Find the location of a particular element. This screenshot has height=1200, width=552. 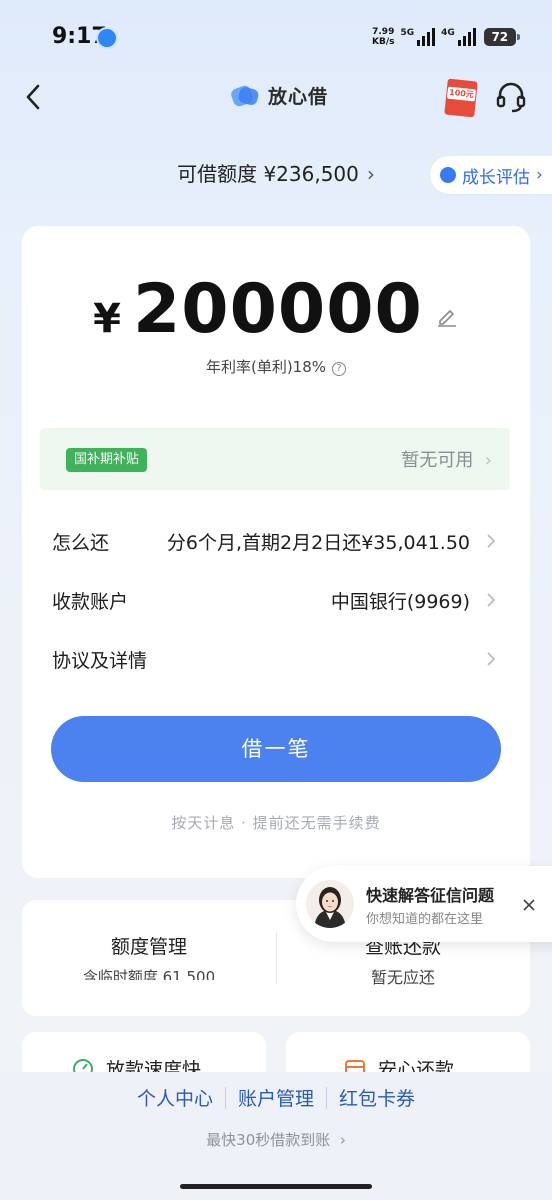

amount-row: ¥ 200000 is located at coordinates (276, 309).